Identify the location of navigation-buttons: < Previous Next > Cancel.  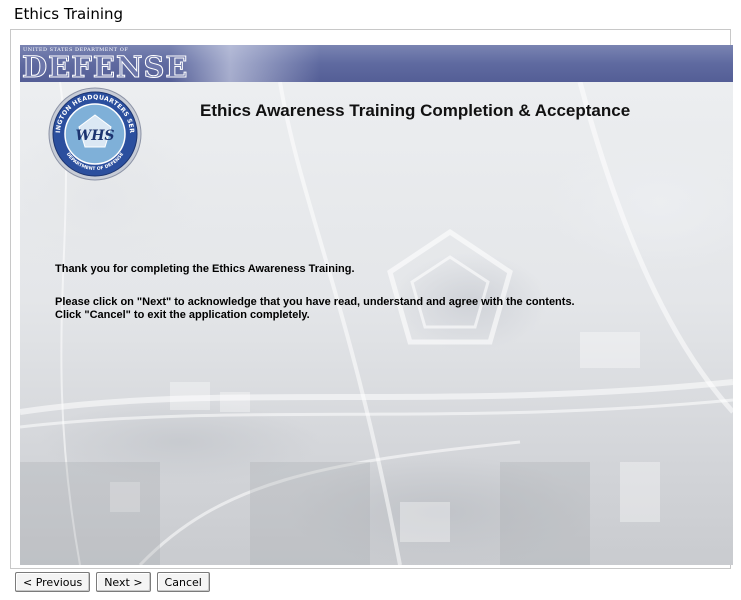
(112, 583).